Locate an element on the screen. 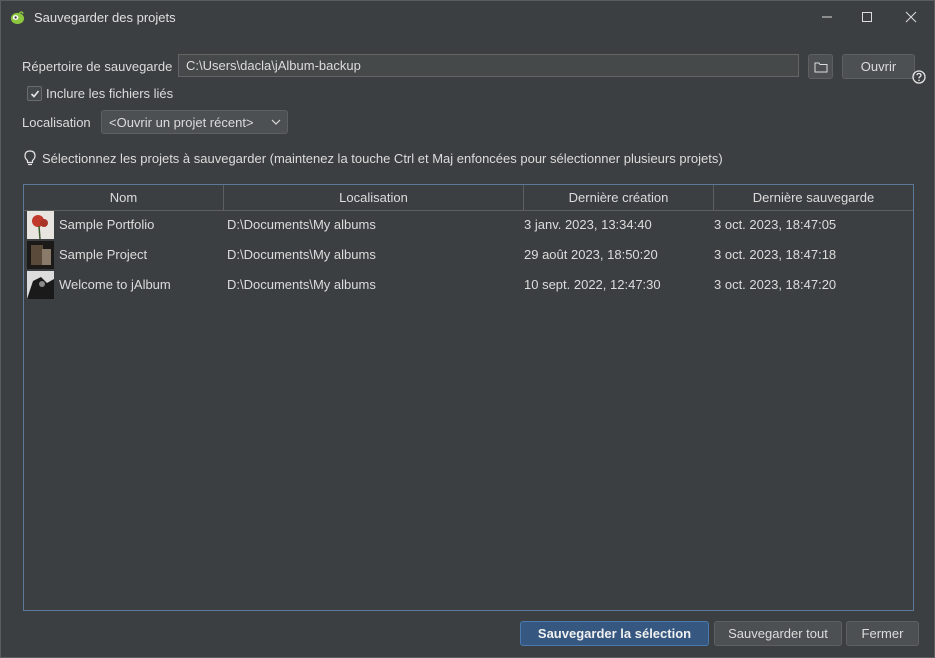 The width and height of the screenshot is (935, 658). location-select-value: <Ouvrir un projet récent> is located at coordinates (181, 122).